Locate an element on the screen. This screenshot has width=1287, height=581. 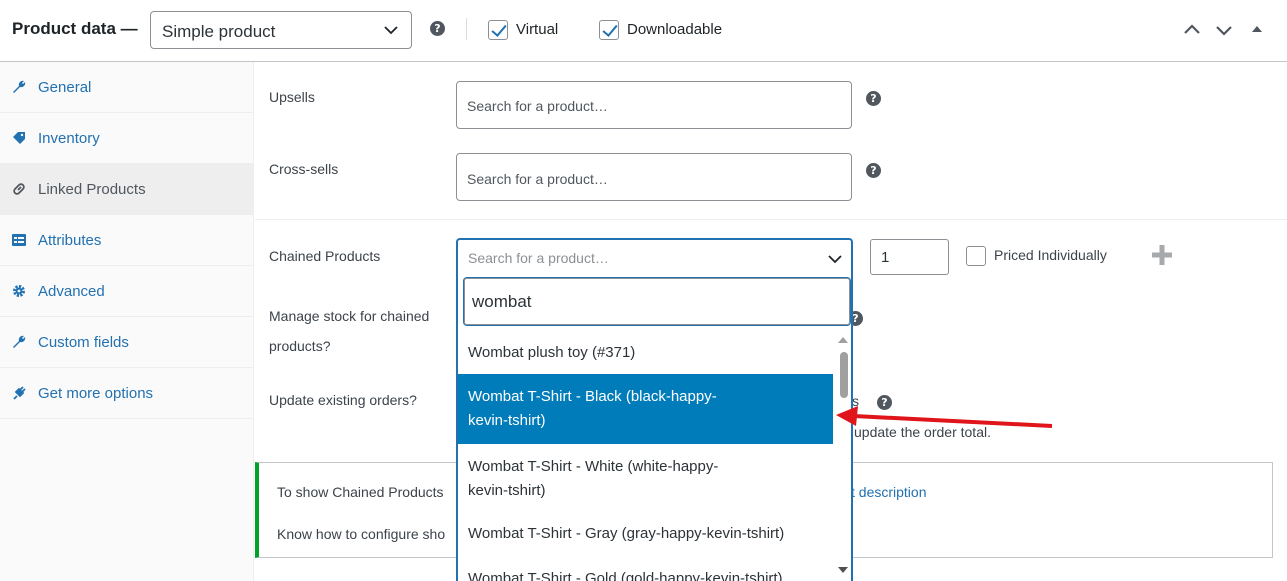
gear-icon is located at coordinates (19, 291).